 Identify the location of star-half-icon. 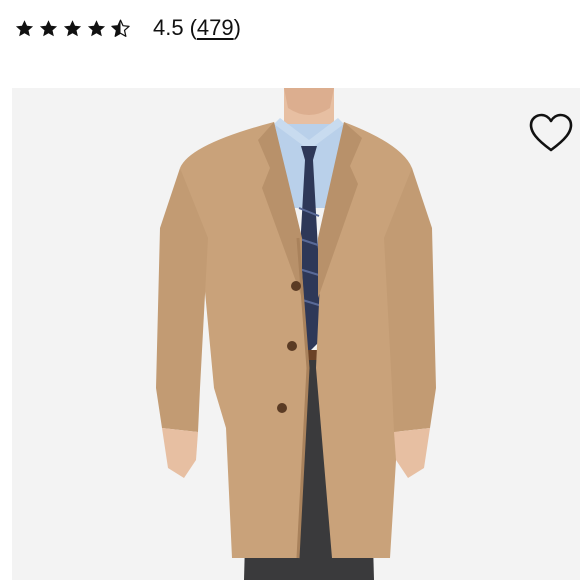
(120, 28).